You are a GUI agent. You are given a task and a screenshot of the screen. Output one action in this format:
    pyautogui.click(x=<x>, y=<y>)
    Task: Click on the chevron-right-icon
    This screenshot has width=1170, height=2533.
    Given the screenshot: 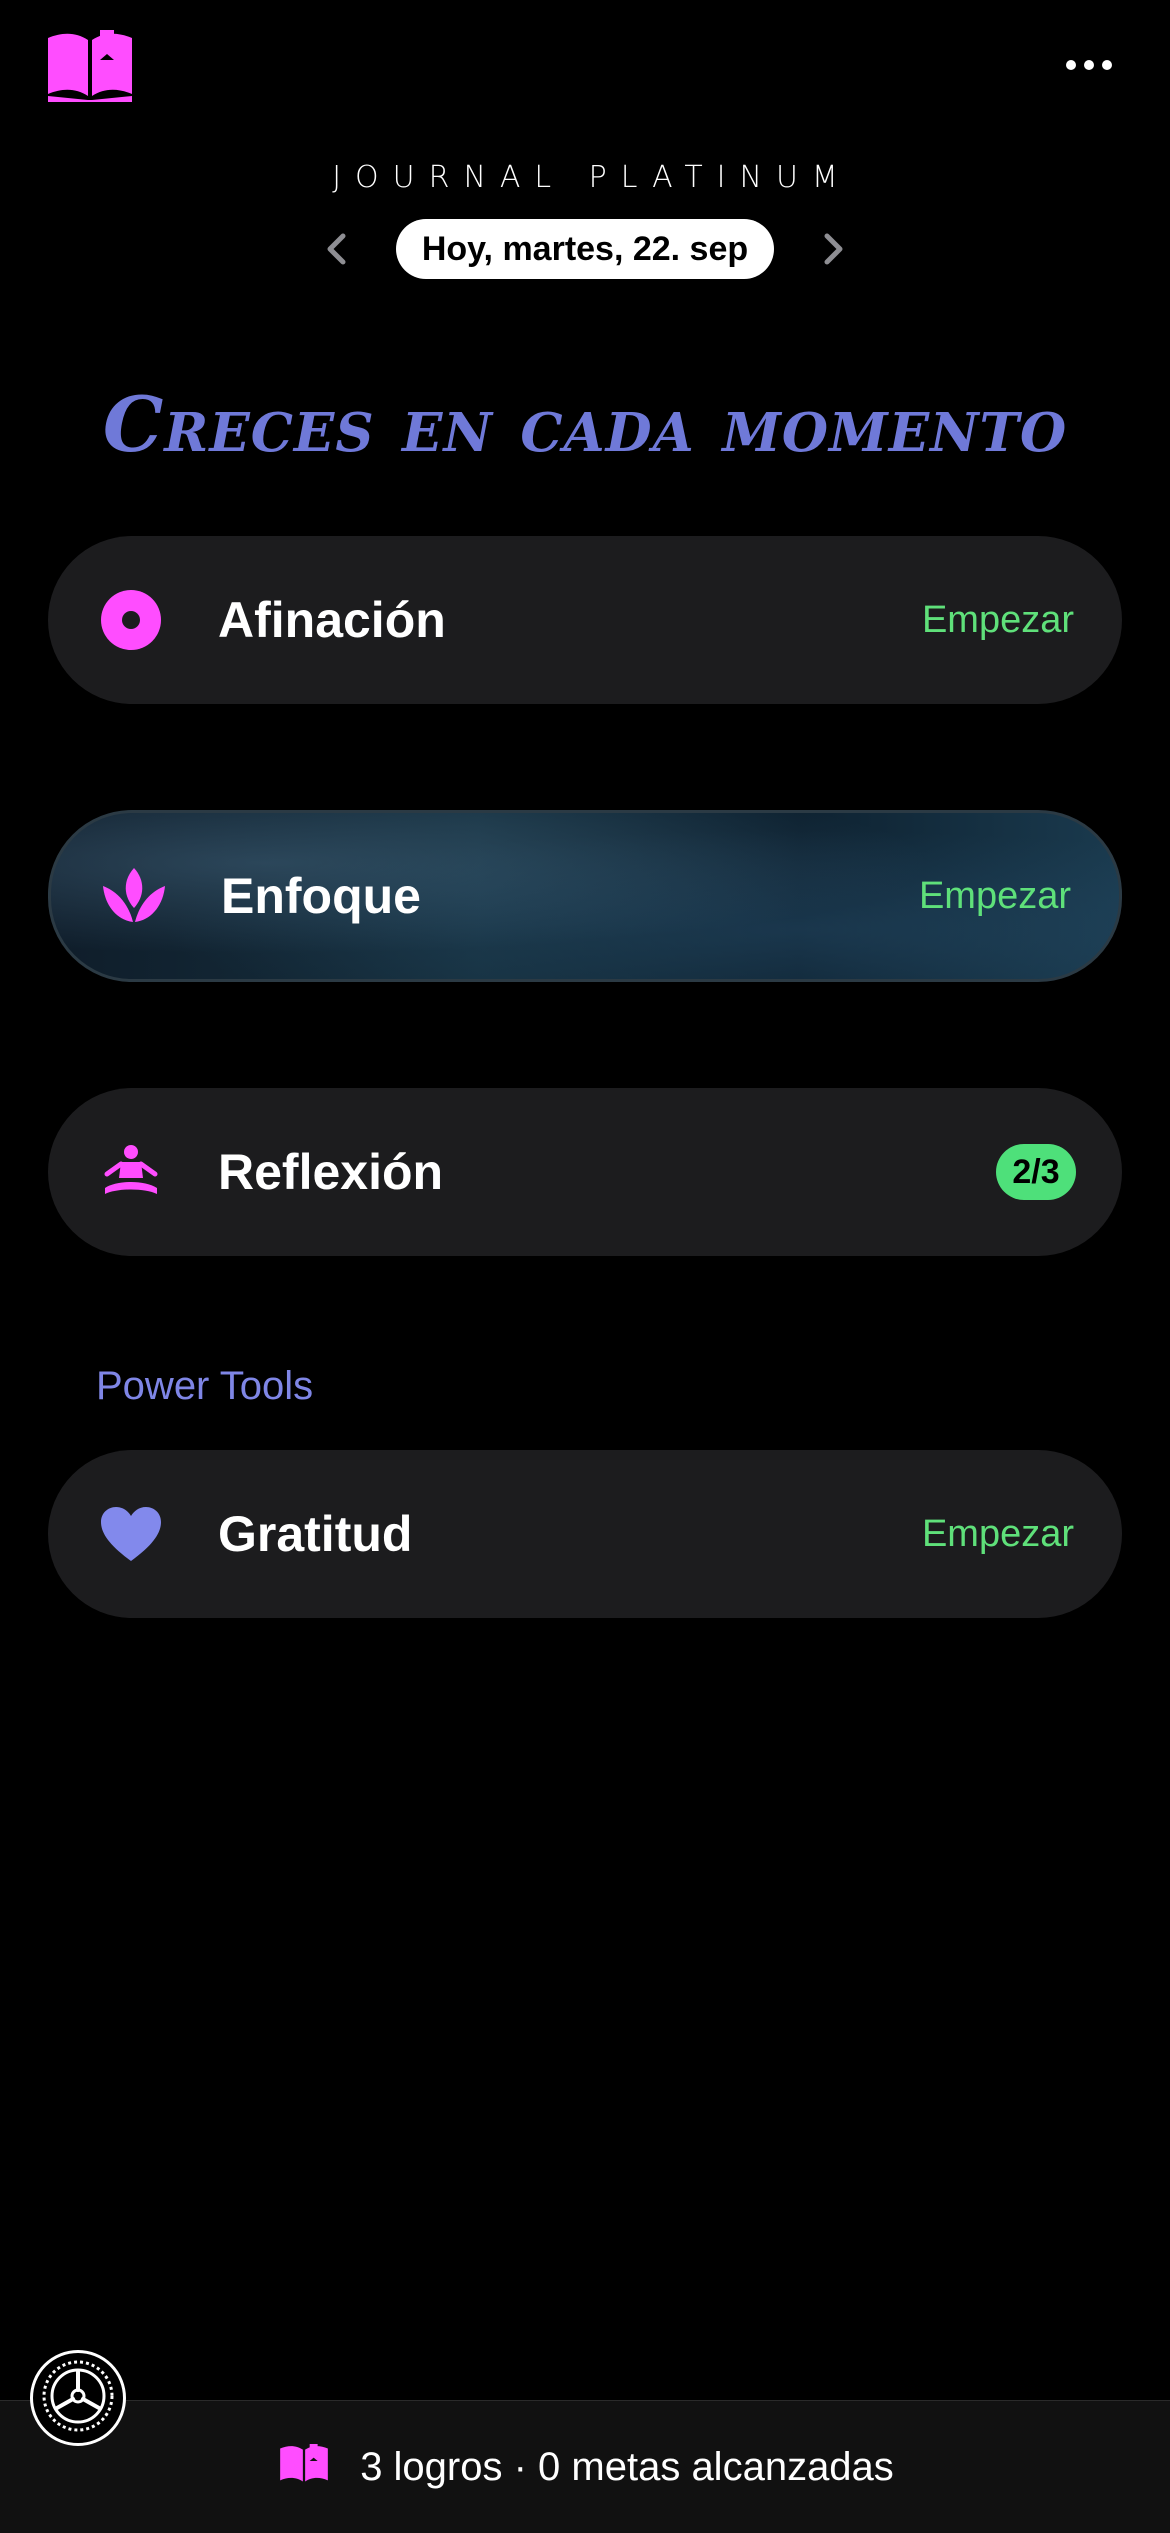 What is the action you would take?
    pyautogui.click(x=834, y=249)
    